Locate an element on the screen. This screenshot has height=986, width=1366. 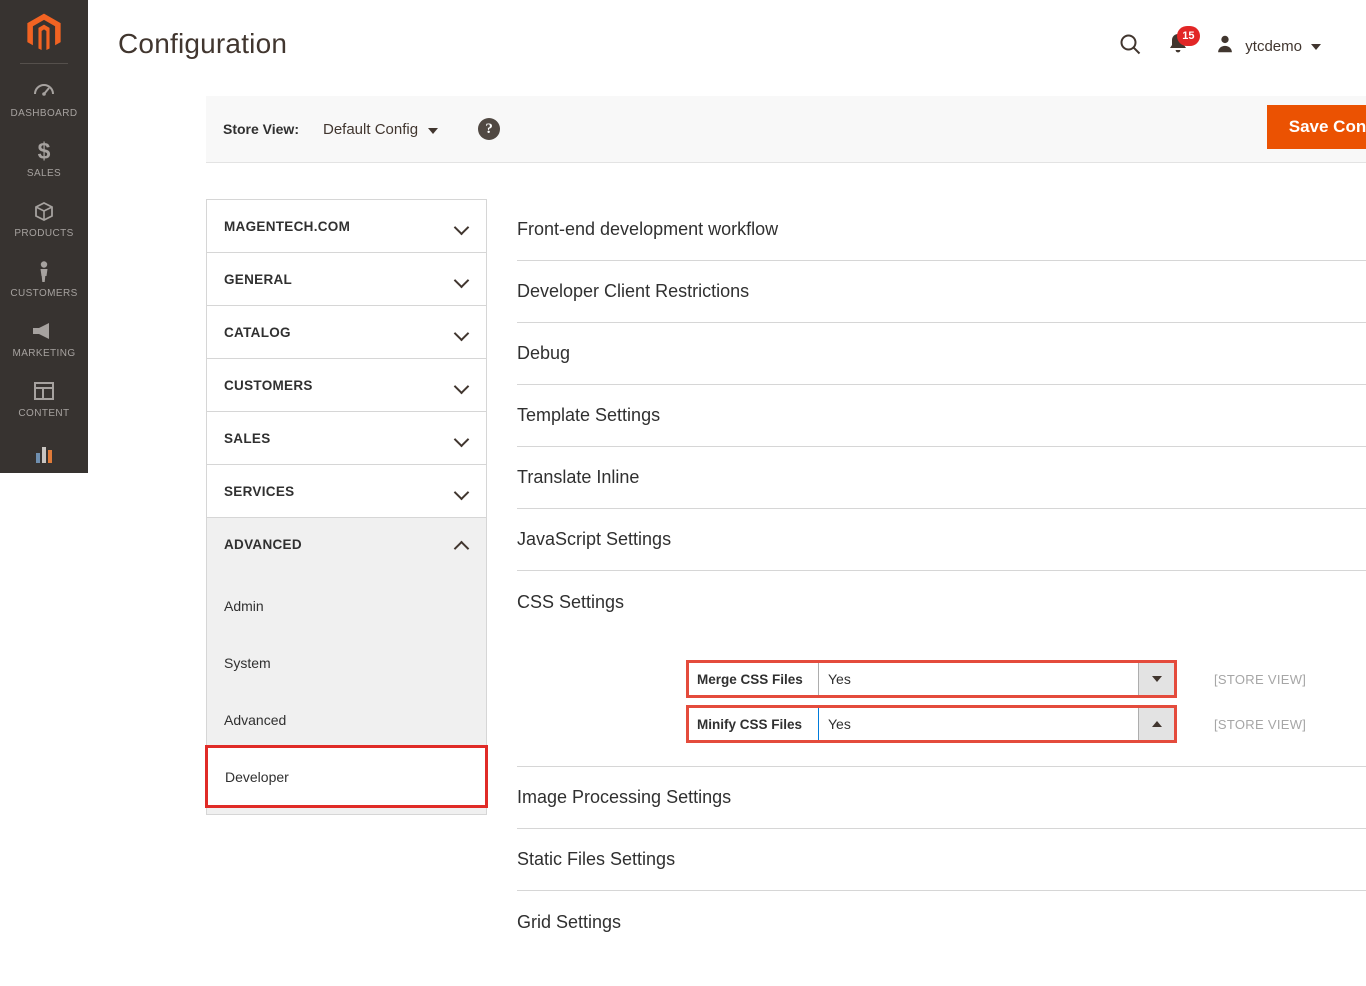
sidebar-label: CUSTOMERS is located at coordinates (44, 293).